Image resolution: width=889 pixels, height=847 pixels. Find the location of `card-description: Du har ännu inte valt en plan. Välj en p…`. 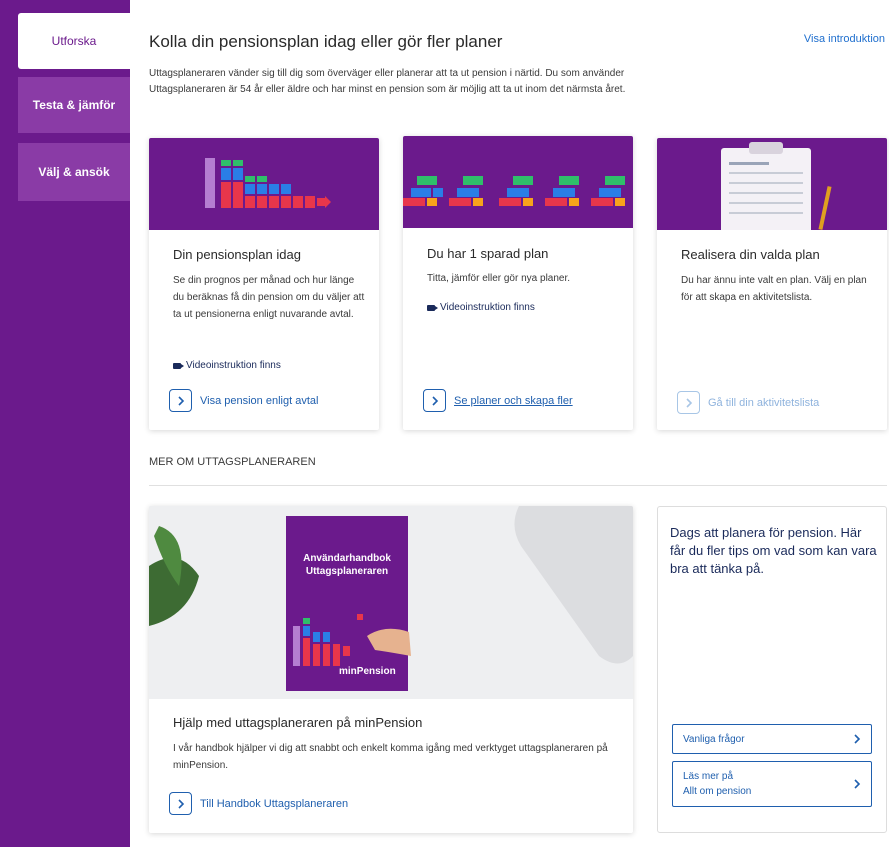

card-description: Du har ännu inte valt en plan. Välj en p… is located at coordinates (774, 289).